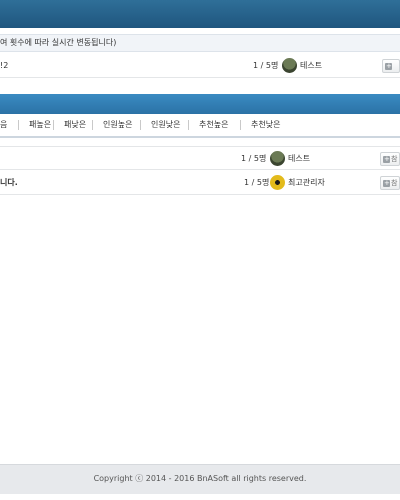 This screenshot has width=400, height=500. I want to click on room-row: 니다. 1 / 5명 최고관리자 참, so click(200, 183).